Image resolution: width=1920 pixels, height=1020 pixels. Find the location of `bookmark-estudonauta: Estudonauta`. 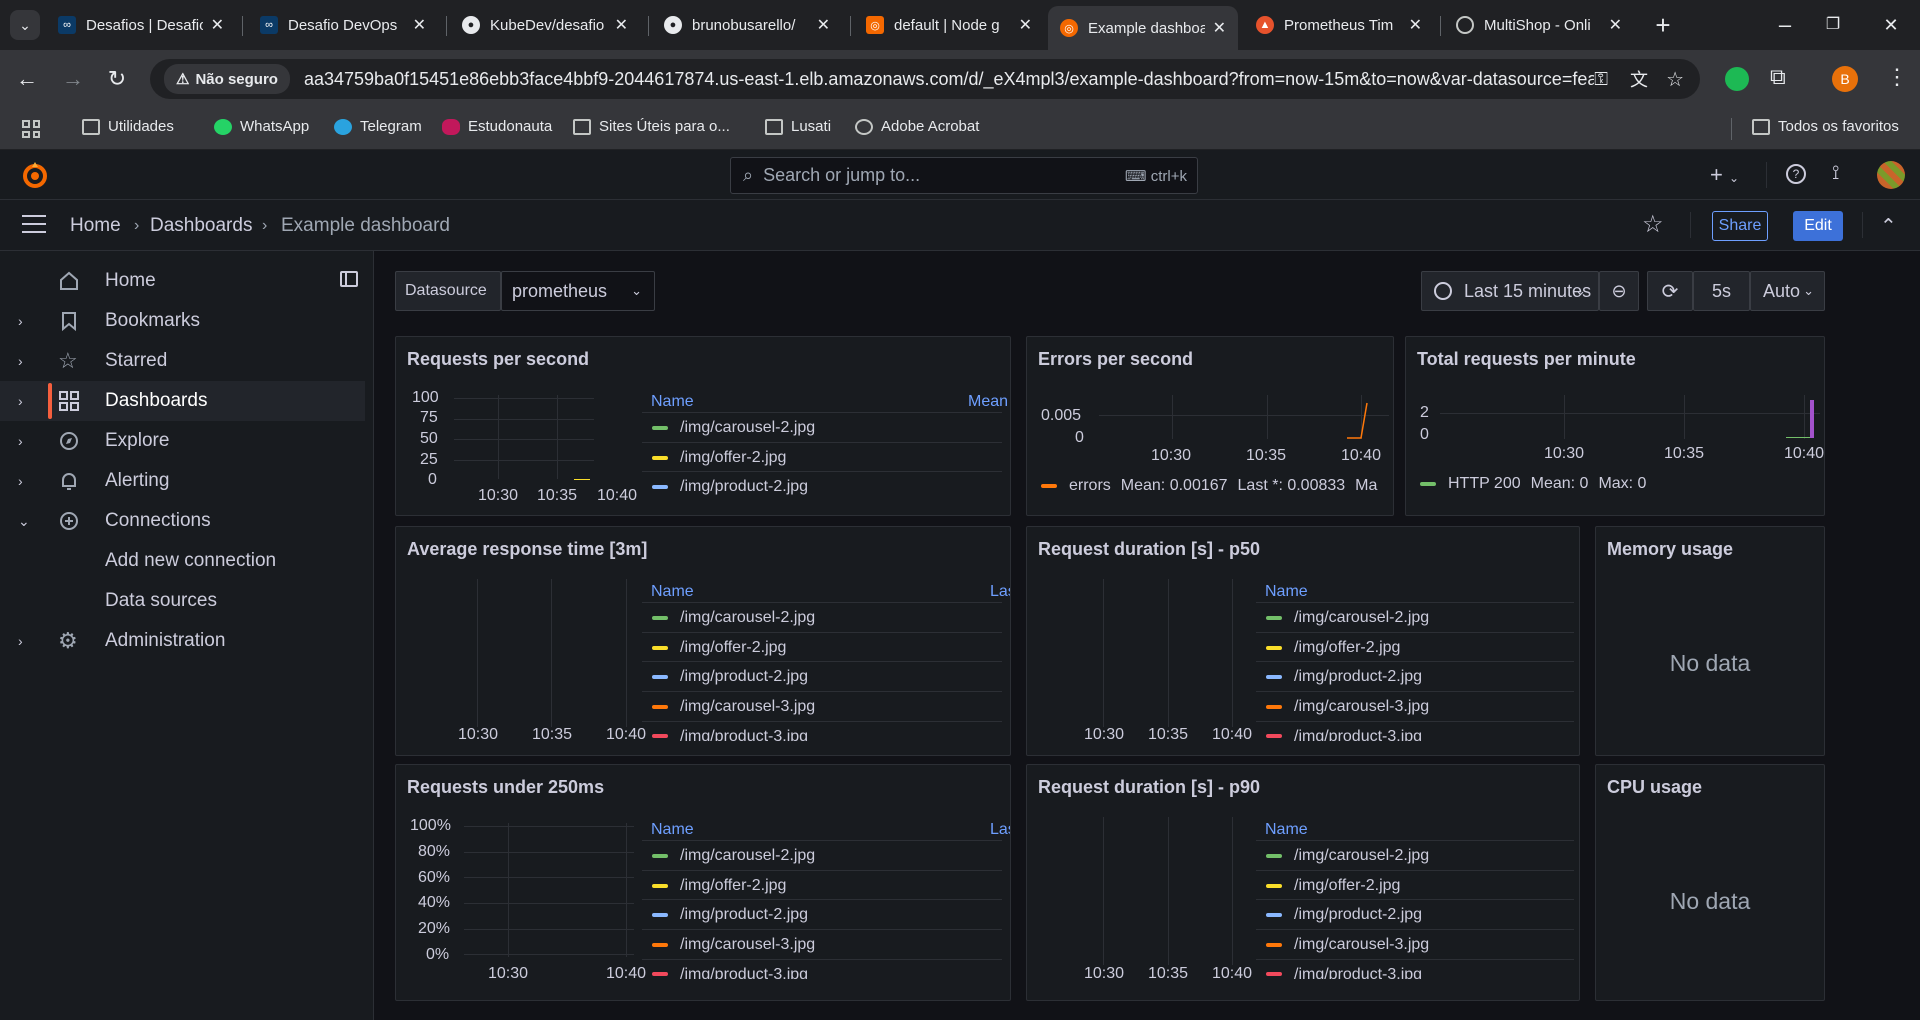

bookmark-estudonauta: Estudonauta is located at coordinates (497, 126).